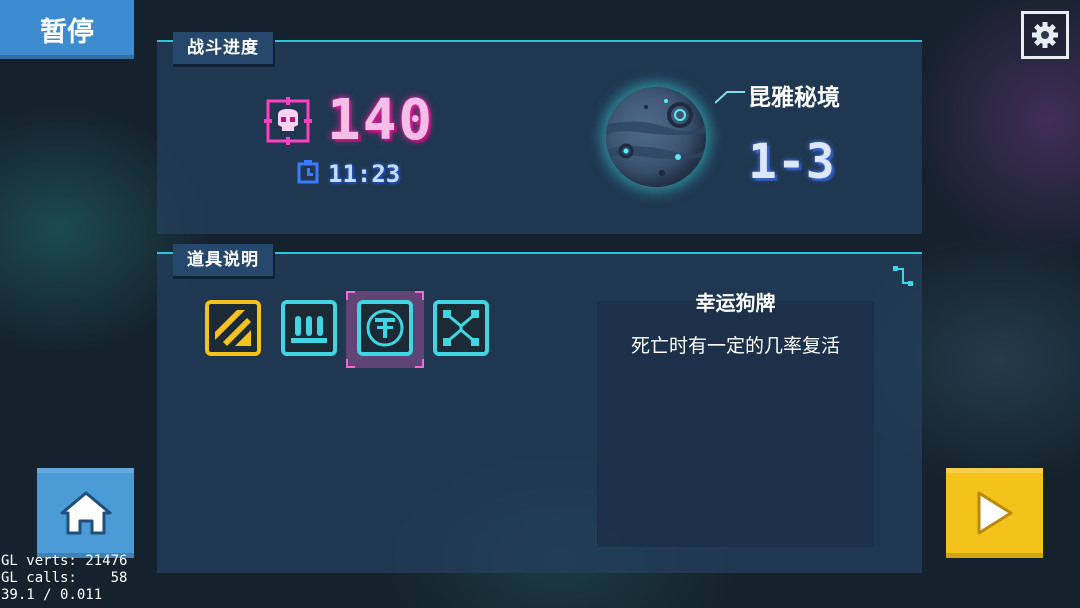  What do you see at coordinates (223, 49) in the screenshot?
I see `battle-progress-label: 战斗进度` at bounding box center [223, 49].